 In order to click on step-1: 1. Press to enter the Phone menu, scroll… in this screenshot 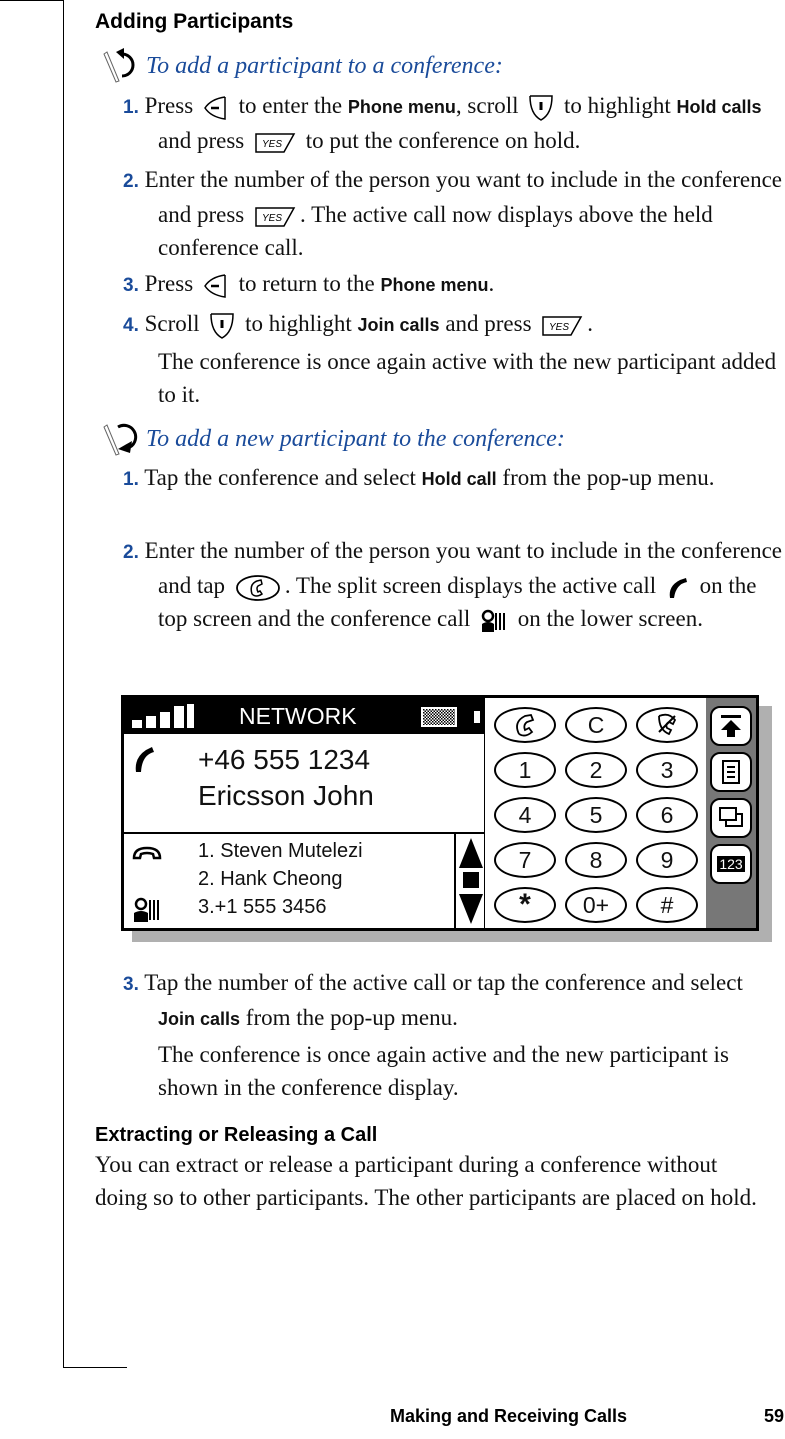, I will do `click(453, 123)`.